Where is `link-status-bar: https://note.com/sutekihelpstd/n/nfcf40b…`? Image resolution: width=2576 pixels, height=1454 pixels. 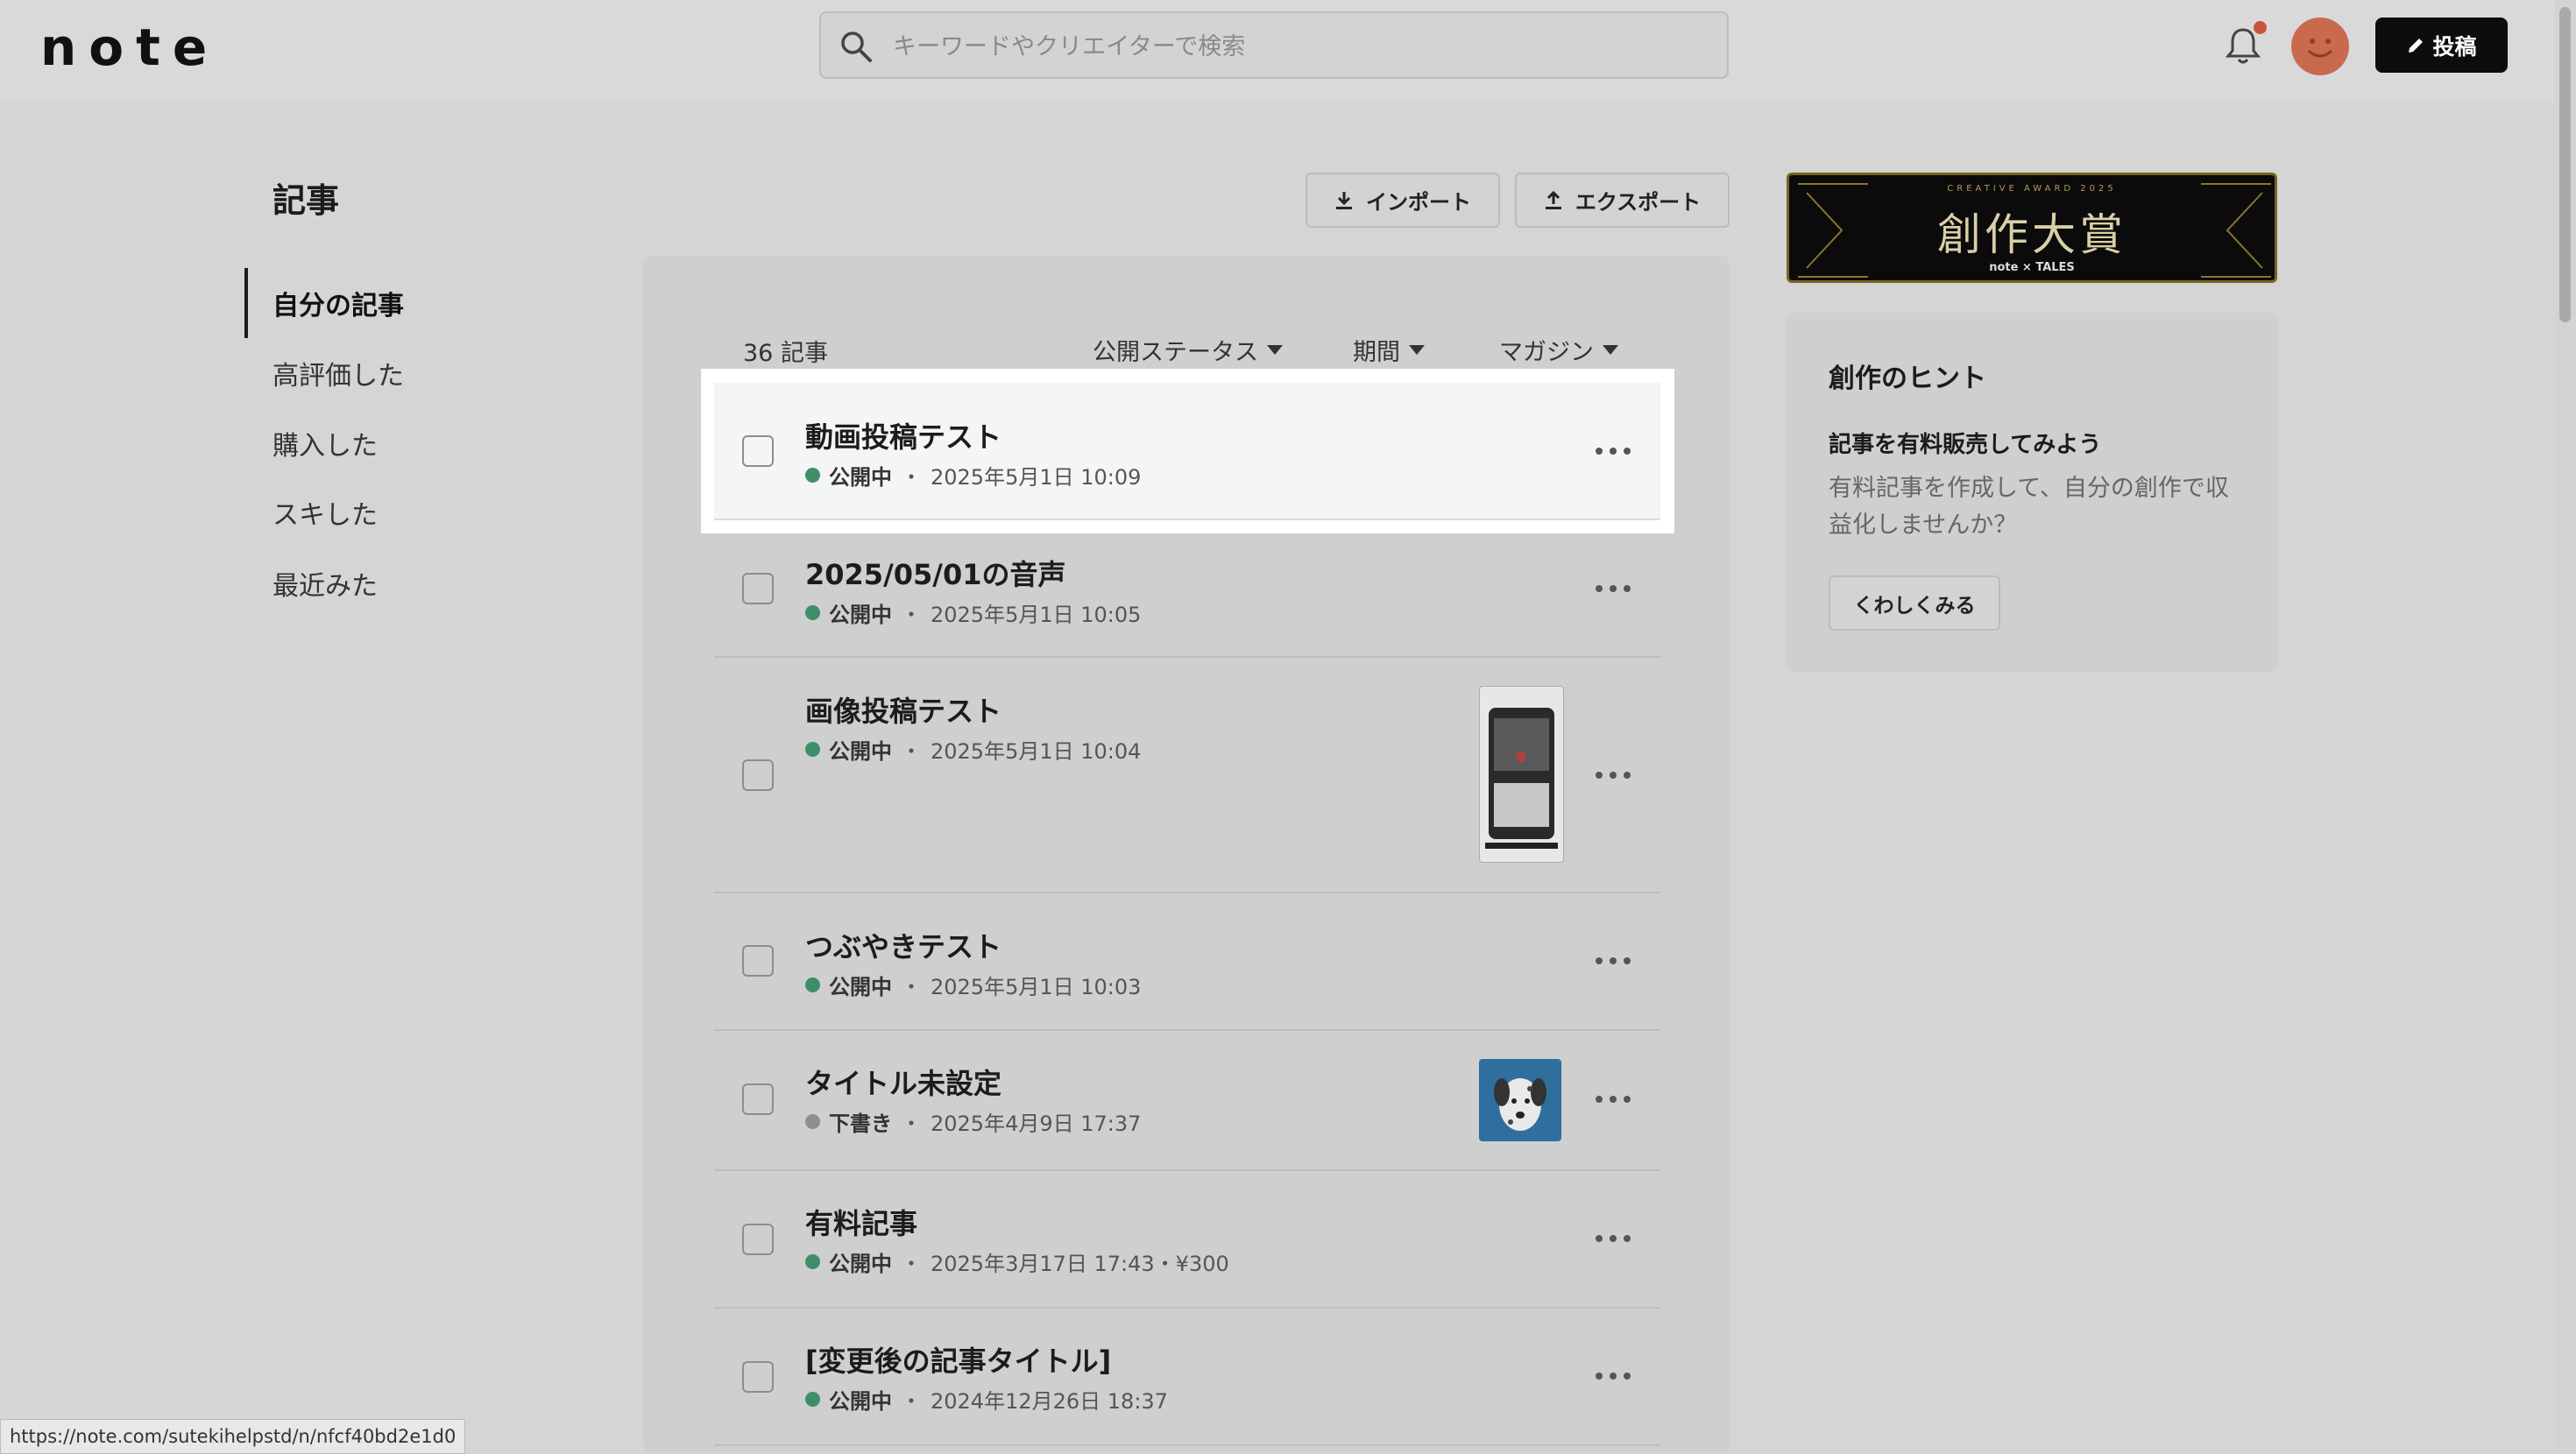
link-status-bar: https://note.com/sutekihelpstd/n/nfcf40b… is located at coordinates (233, 1436).